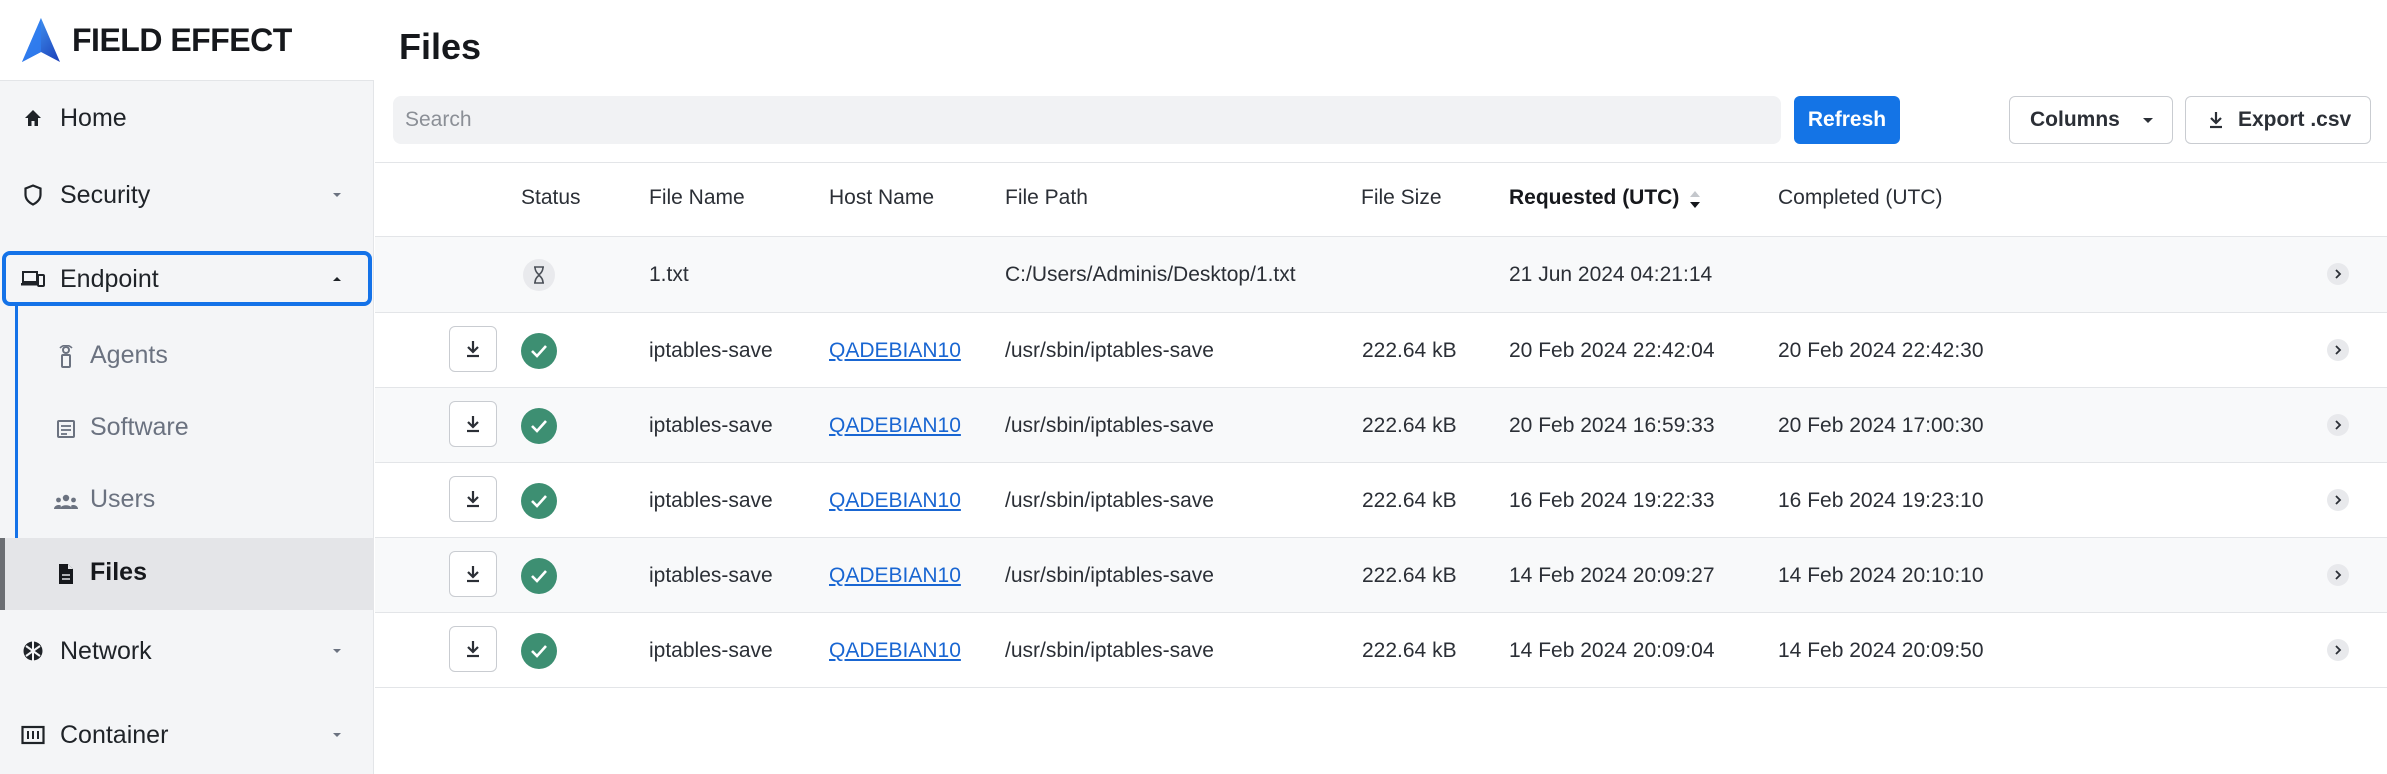  I want to click on columns-button-label: Columns, so click(2075, 119).